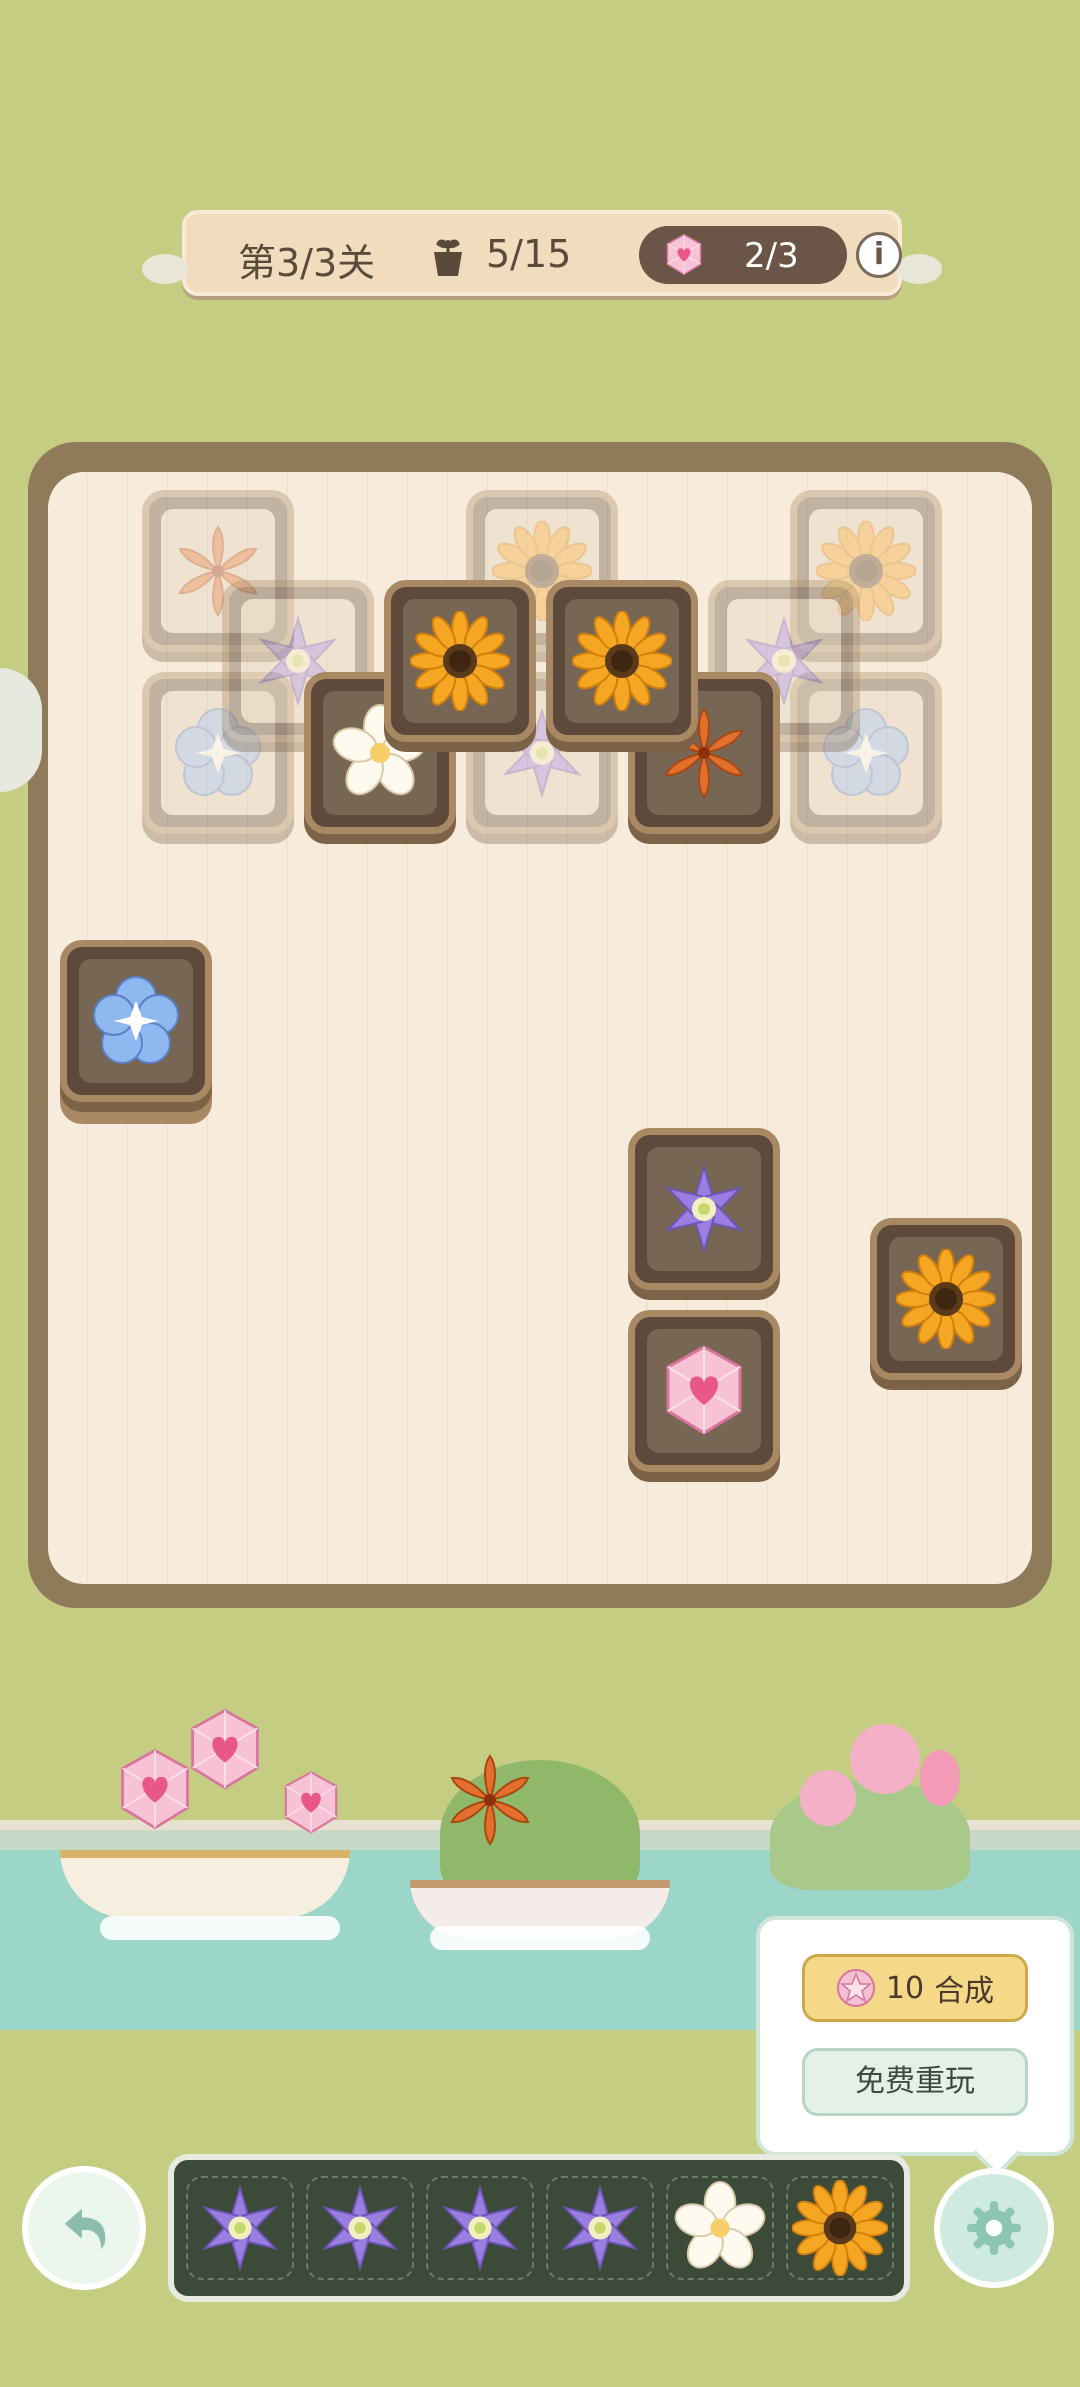 The image size is (1080, 2387). What do you see at coordinates (890, 1800) in the screenshot?
I see `pink-flower-boat` at bounding box center [890, 1800].